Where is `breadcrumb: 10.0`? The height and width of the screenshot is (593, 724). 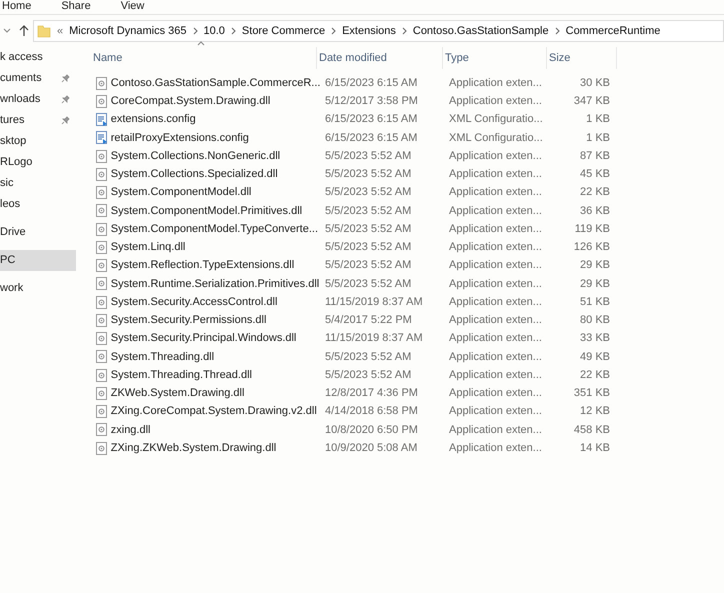 breadcrumb: 10.0 is located at coordinates (214, 31).